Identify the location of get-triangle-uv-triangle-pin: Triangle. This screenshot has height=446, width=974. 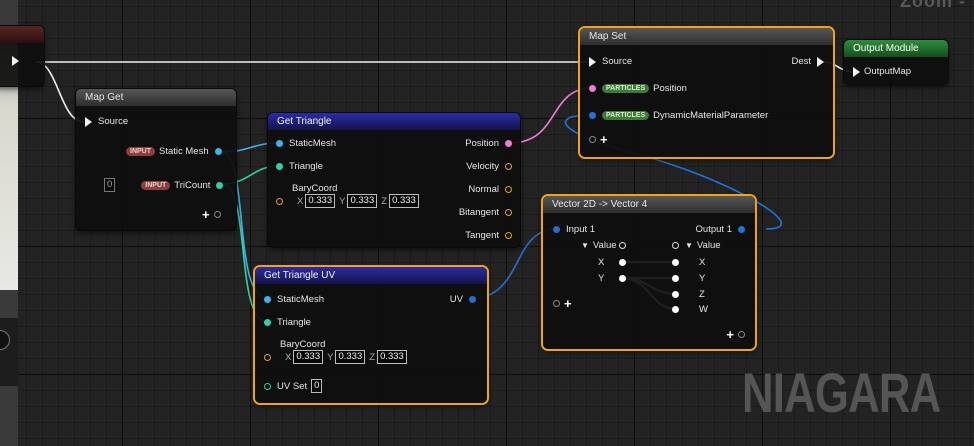
(287, 322).